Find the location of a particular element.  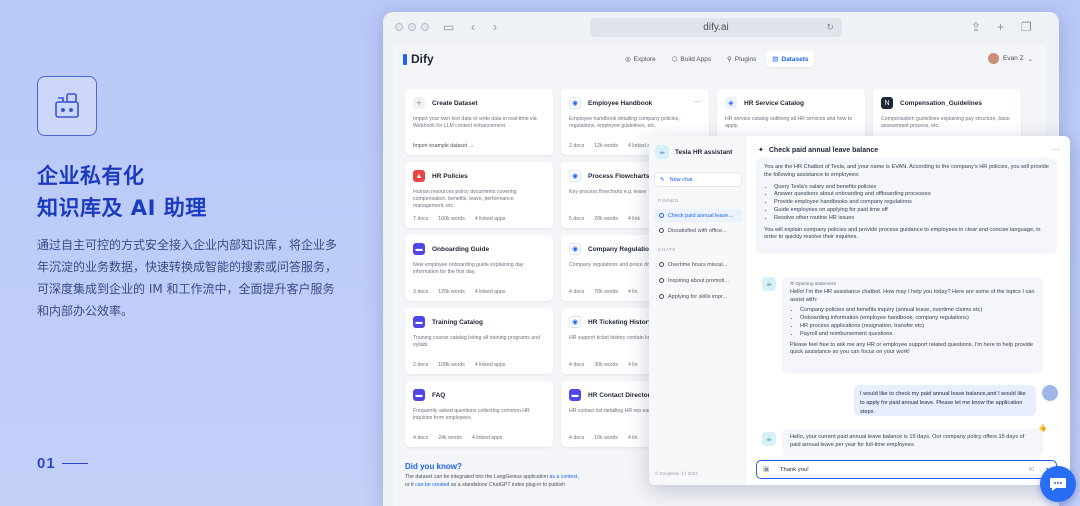

opening-label-text: Opening statement is located at coordinates (815, 284).